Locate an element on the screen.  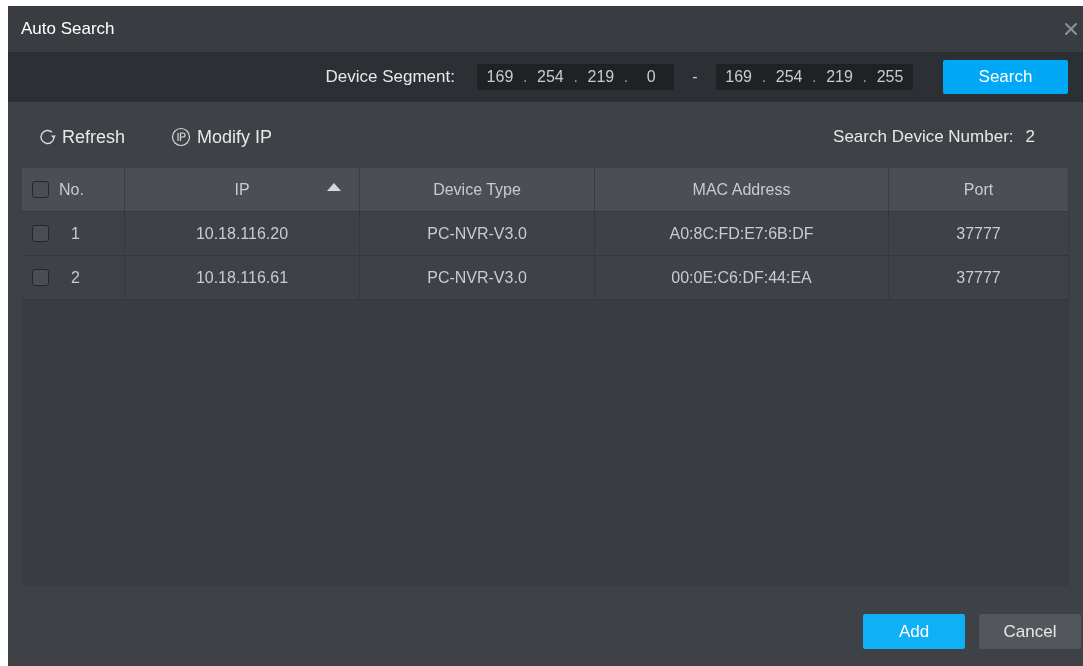
table-cell-text: 00:0E:C6:DF:44:EA is located at coordinates (741, 277).